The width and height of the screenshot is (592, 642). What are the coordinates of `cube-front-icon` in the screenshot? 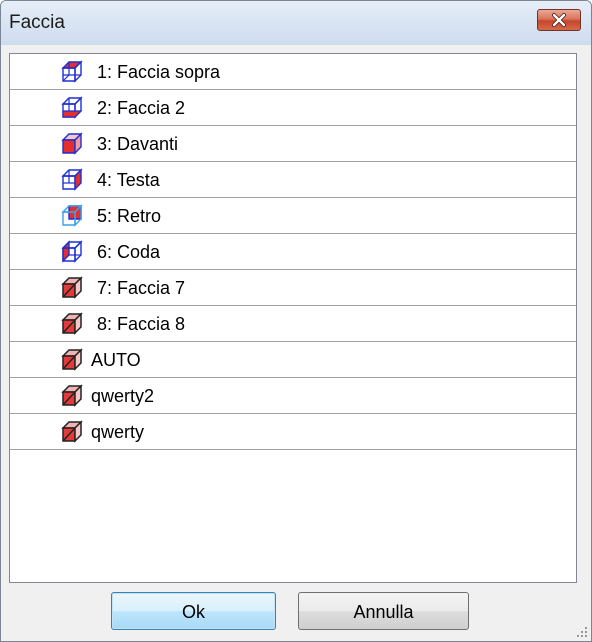 It's located at (72, 143).